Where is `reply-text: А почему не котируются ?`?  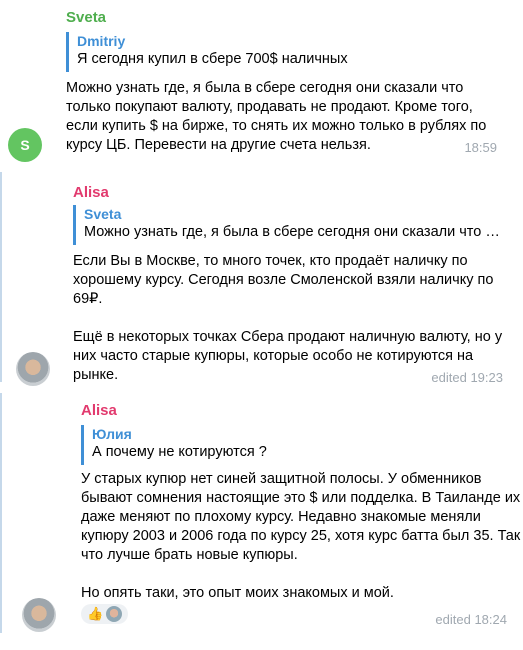 reply-text: А почему не котируются ? is located at coordinates (179, 452).